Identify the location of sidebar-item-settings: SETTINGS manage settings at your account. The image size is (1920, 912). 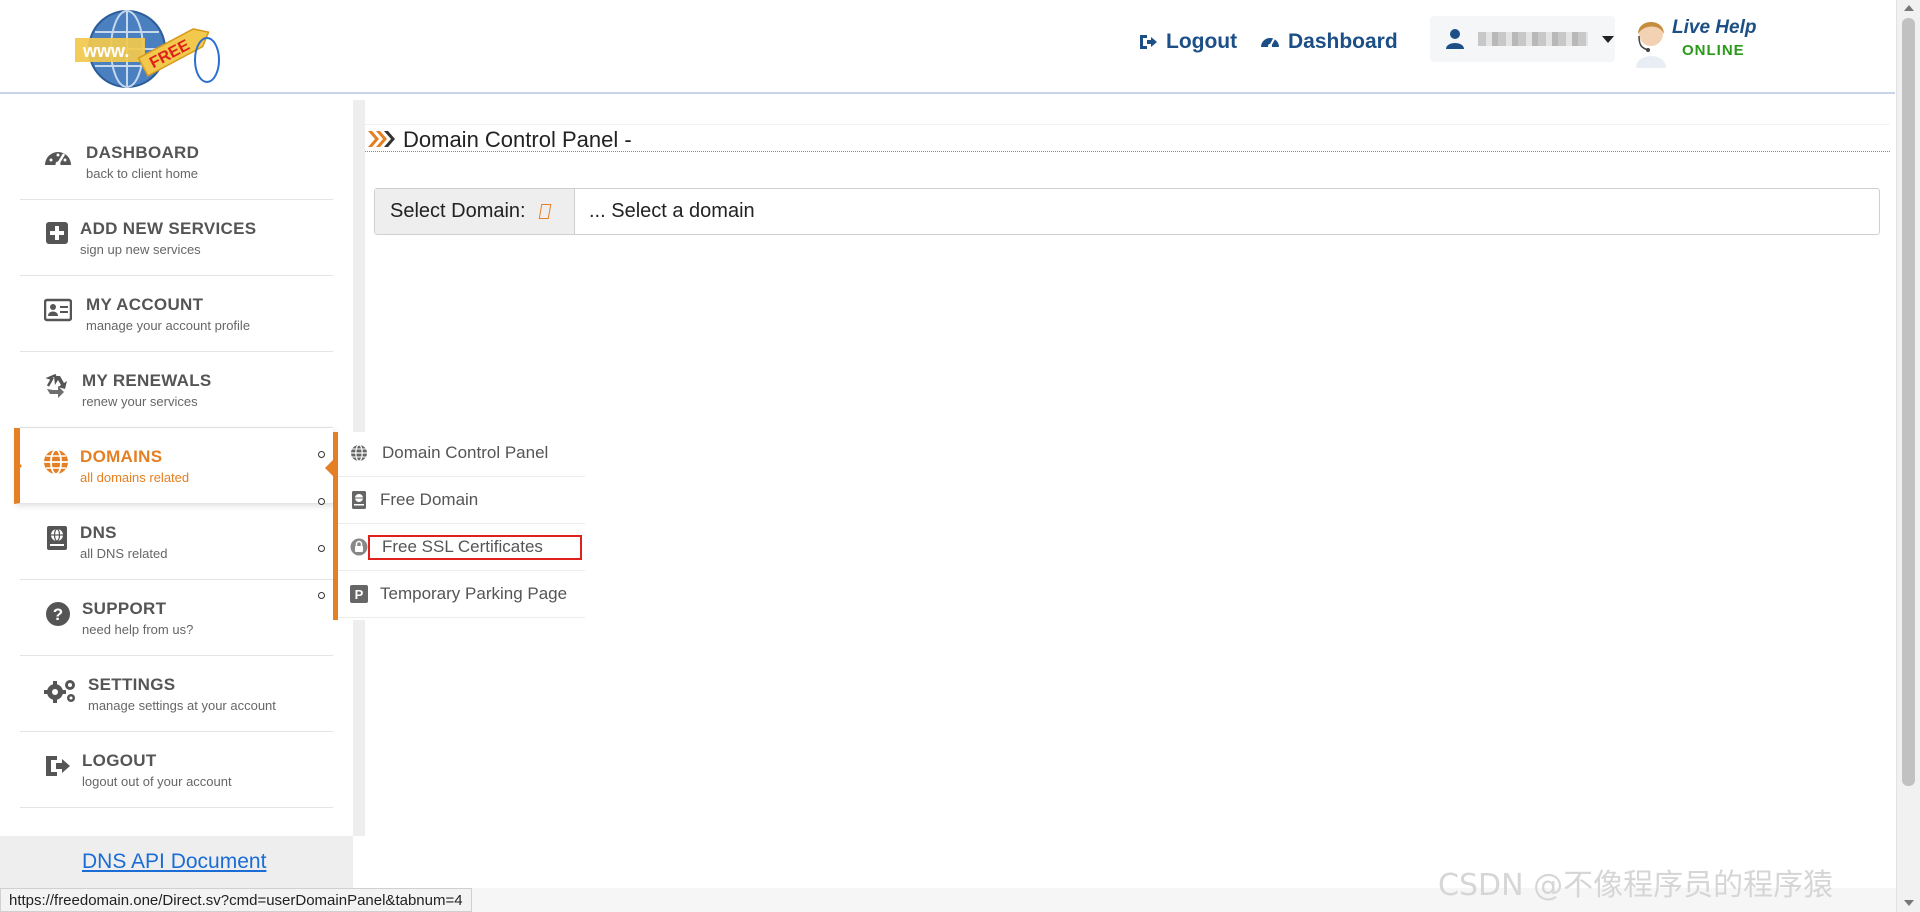
(176, 694).